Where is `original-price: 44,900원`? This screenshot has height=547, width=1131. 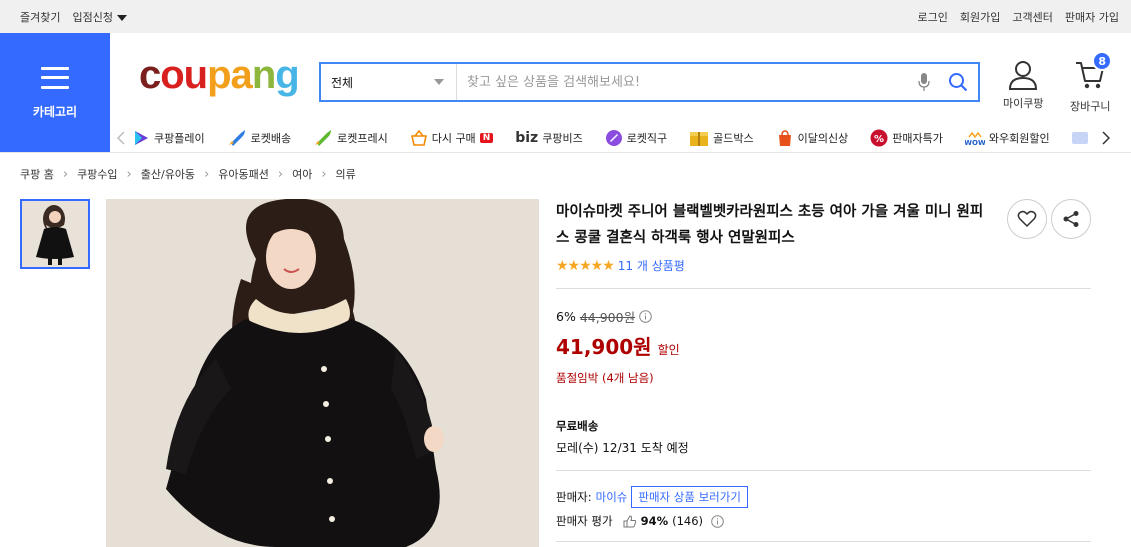
original-price: 44,900원 is located at coordinates (607, 317).